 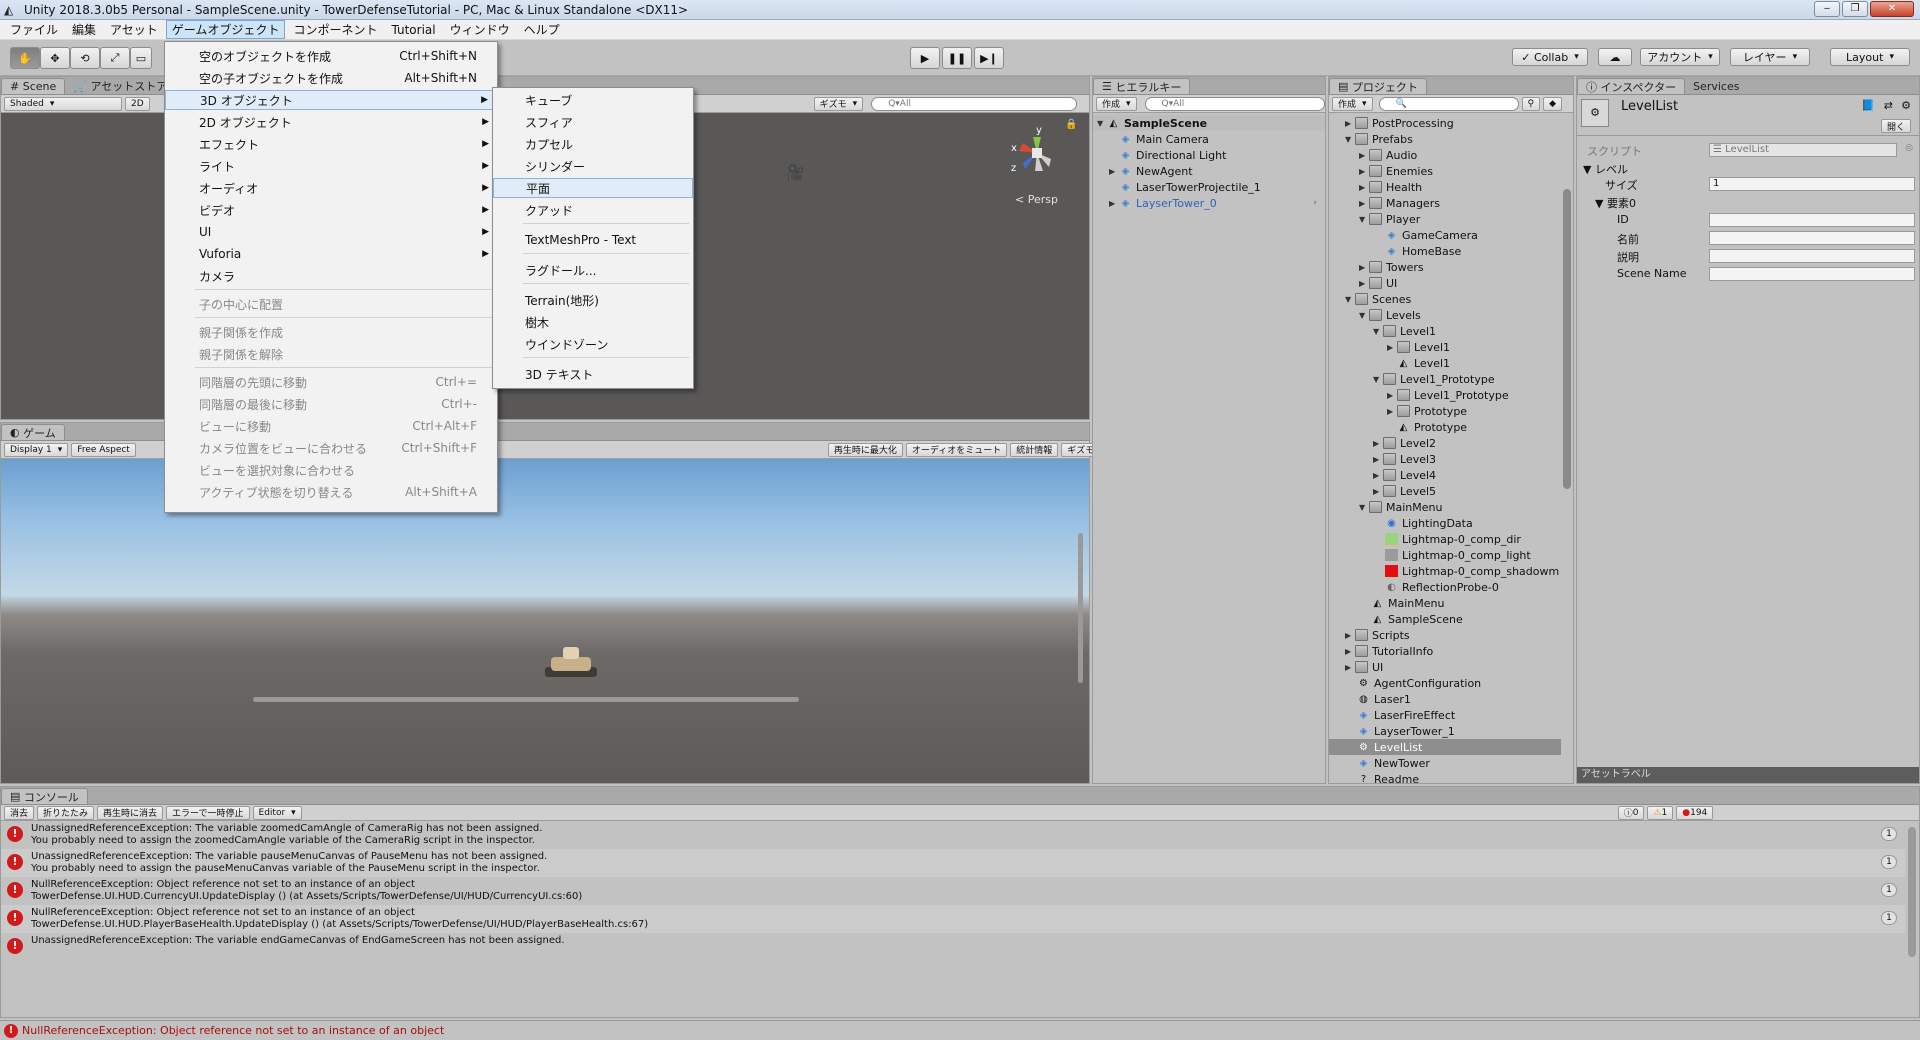 What do you see at coordinates (1631, 812) in the screenshot?
I see `info-count-toggle: ⓘ 0` at bounding box center [1631, 812].